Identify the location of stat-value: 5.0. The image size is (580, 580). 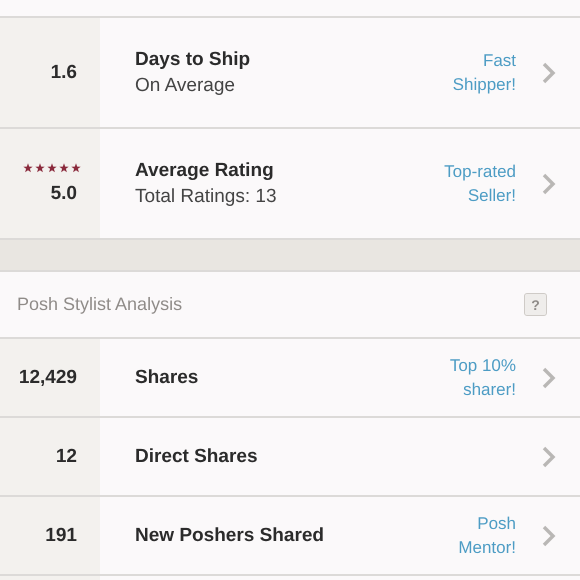
(63, 193).